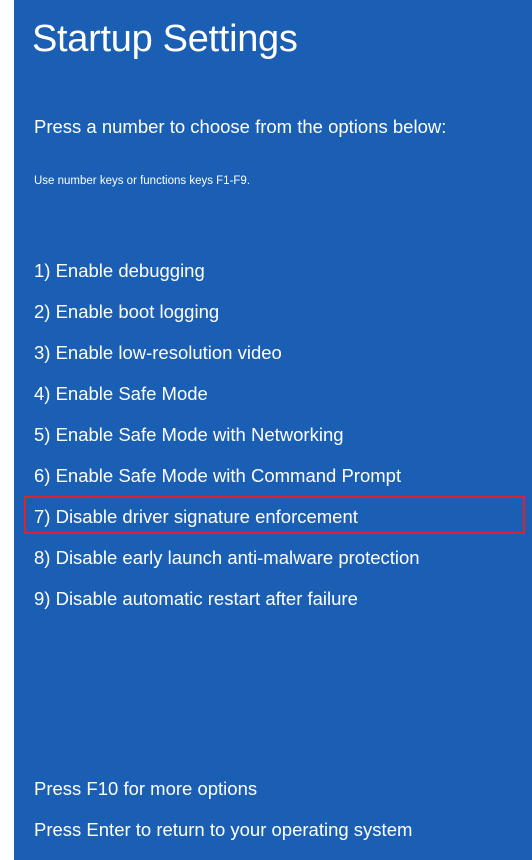 The width and height of the screenshot is (532, 860). I want to click on option-safe-mode-networking: 5) Enable Safe Mode with Networking, so click(273, 434).